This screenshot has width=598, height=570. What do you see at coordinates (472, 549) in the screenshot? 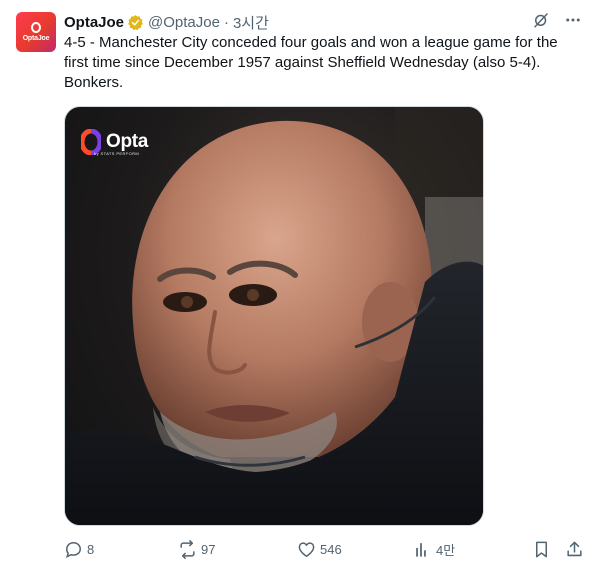
I see `views-button: 4만` at bounding box center [472, 549].